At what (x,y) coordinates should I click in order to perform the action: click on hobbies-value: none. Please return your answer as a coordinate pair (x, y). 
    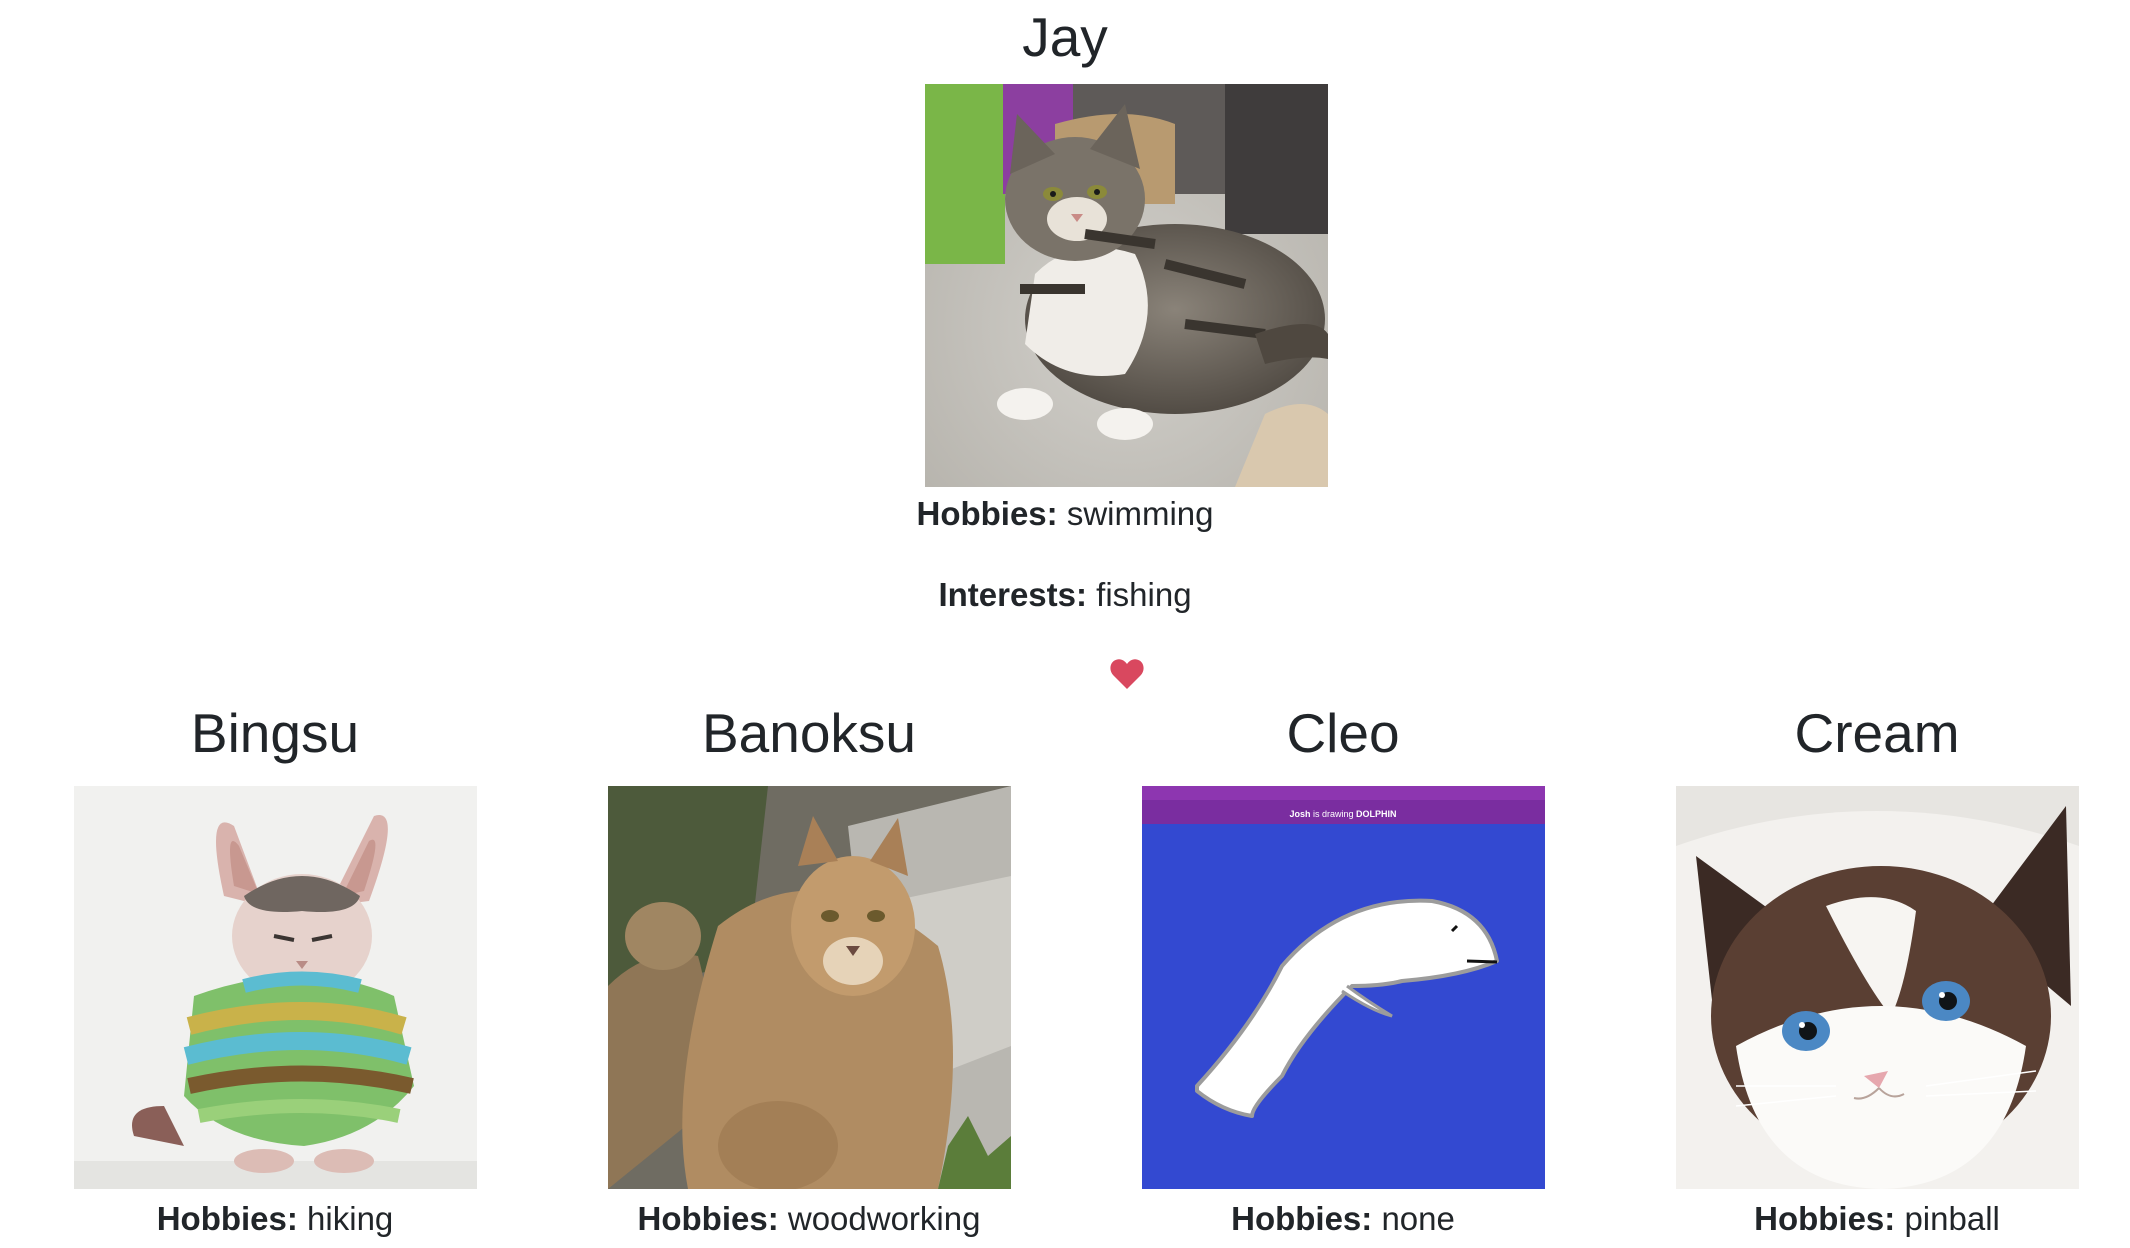
    Looking at the image, I should click on (1418, 1218).